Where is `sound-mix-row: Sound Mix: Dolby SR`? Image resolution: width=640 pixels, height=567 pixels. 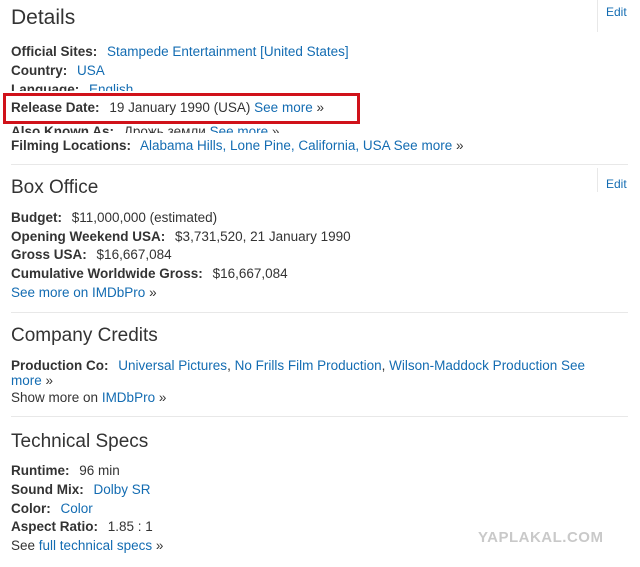
sound-mix-row: Sound Mix: Dolby SR is located at coordinates (81, 490).